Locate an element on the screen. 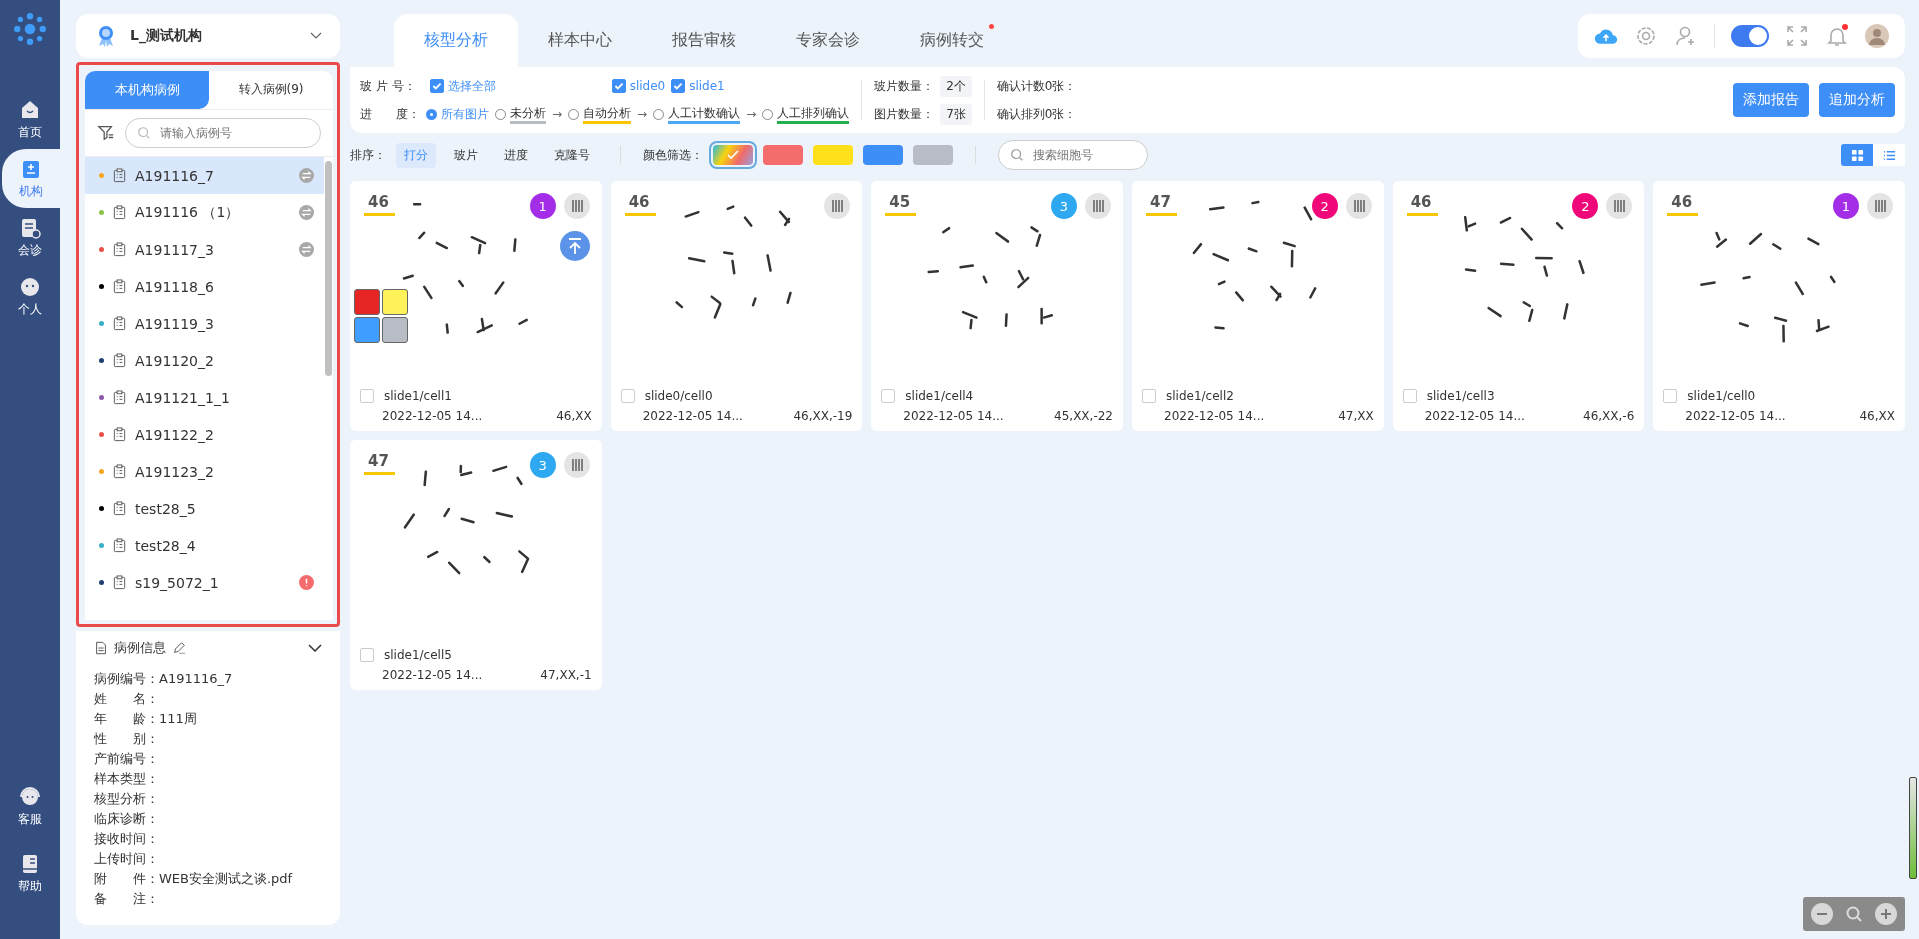 The image size is (1919, 939). case-item: A191116_7 is located at coordinates (204, 175).